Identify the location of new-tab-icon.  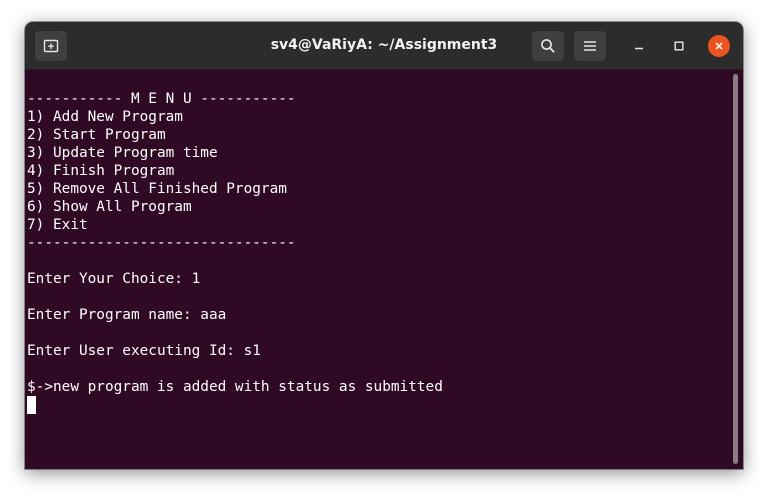
(51, 46).